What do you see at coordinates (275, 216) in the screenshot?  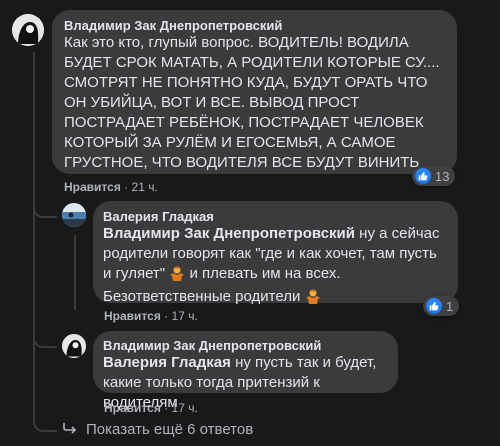 I see `comment-author: Валерия Гладкая` at bounding box center [275, 216].